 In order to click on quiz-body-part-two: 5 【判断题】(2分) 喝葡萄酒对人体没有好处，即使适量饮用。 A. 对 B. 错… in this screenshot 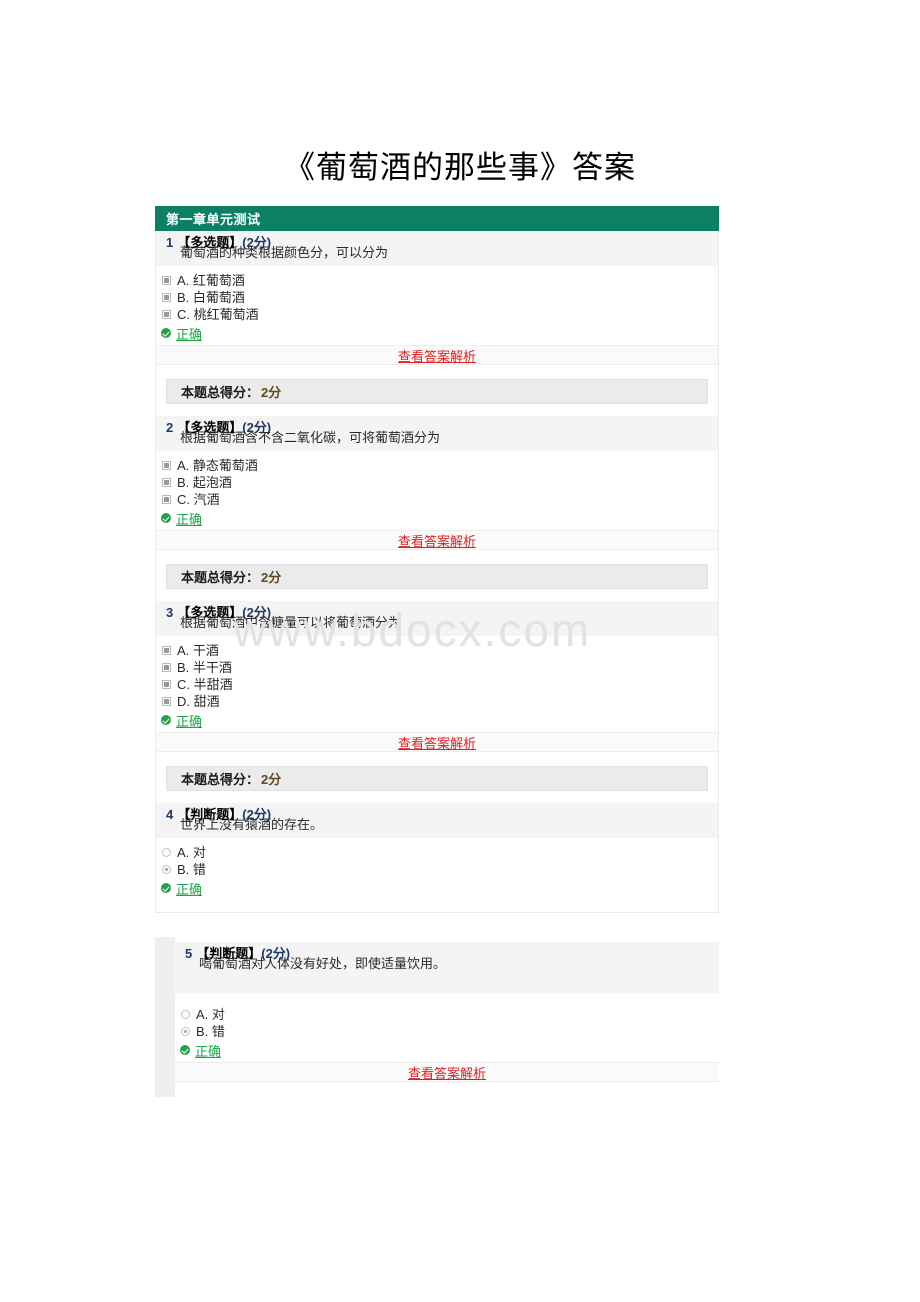, I will do `click(447, 1012)`.